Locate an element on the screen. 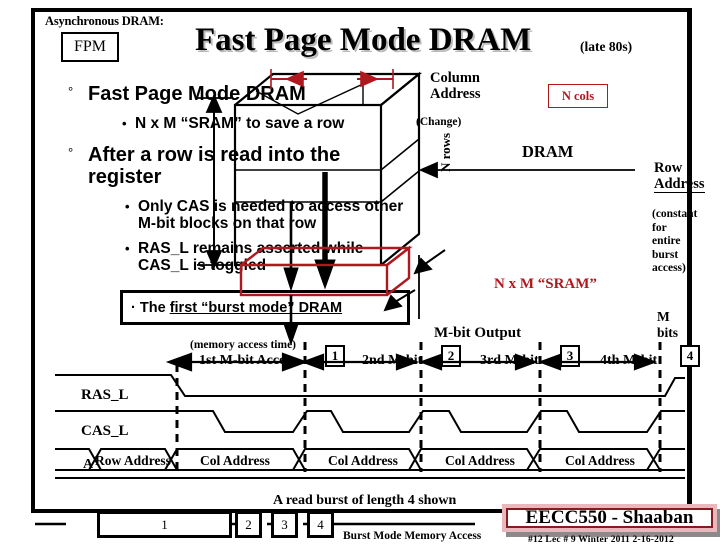  read-burst-caption: A read burst of length 4 shown is located at coordinates (365, 500).